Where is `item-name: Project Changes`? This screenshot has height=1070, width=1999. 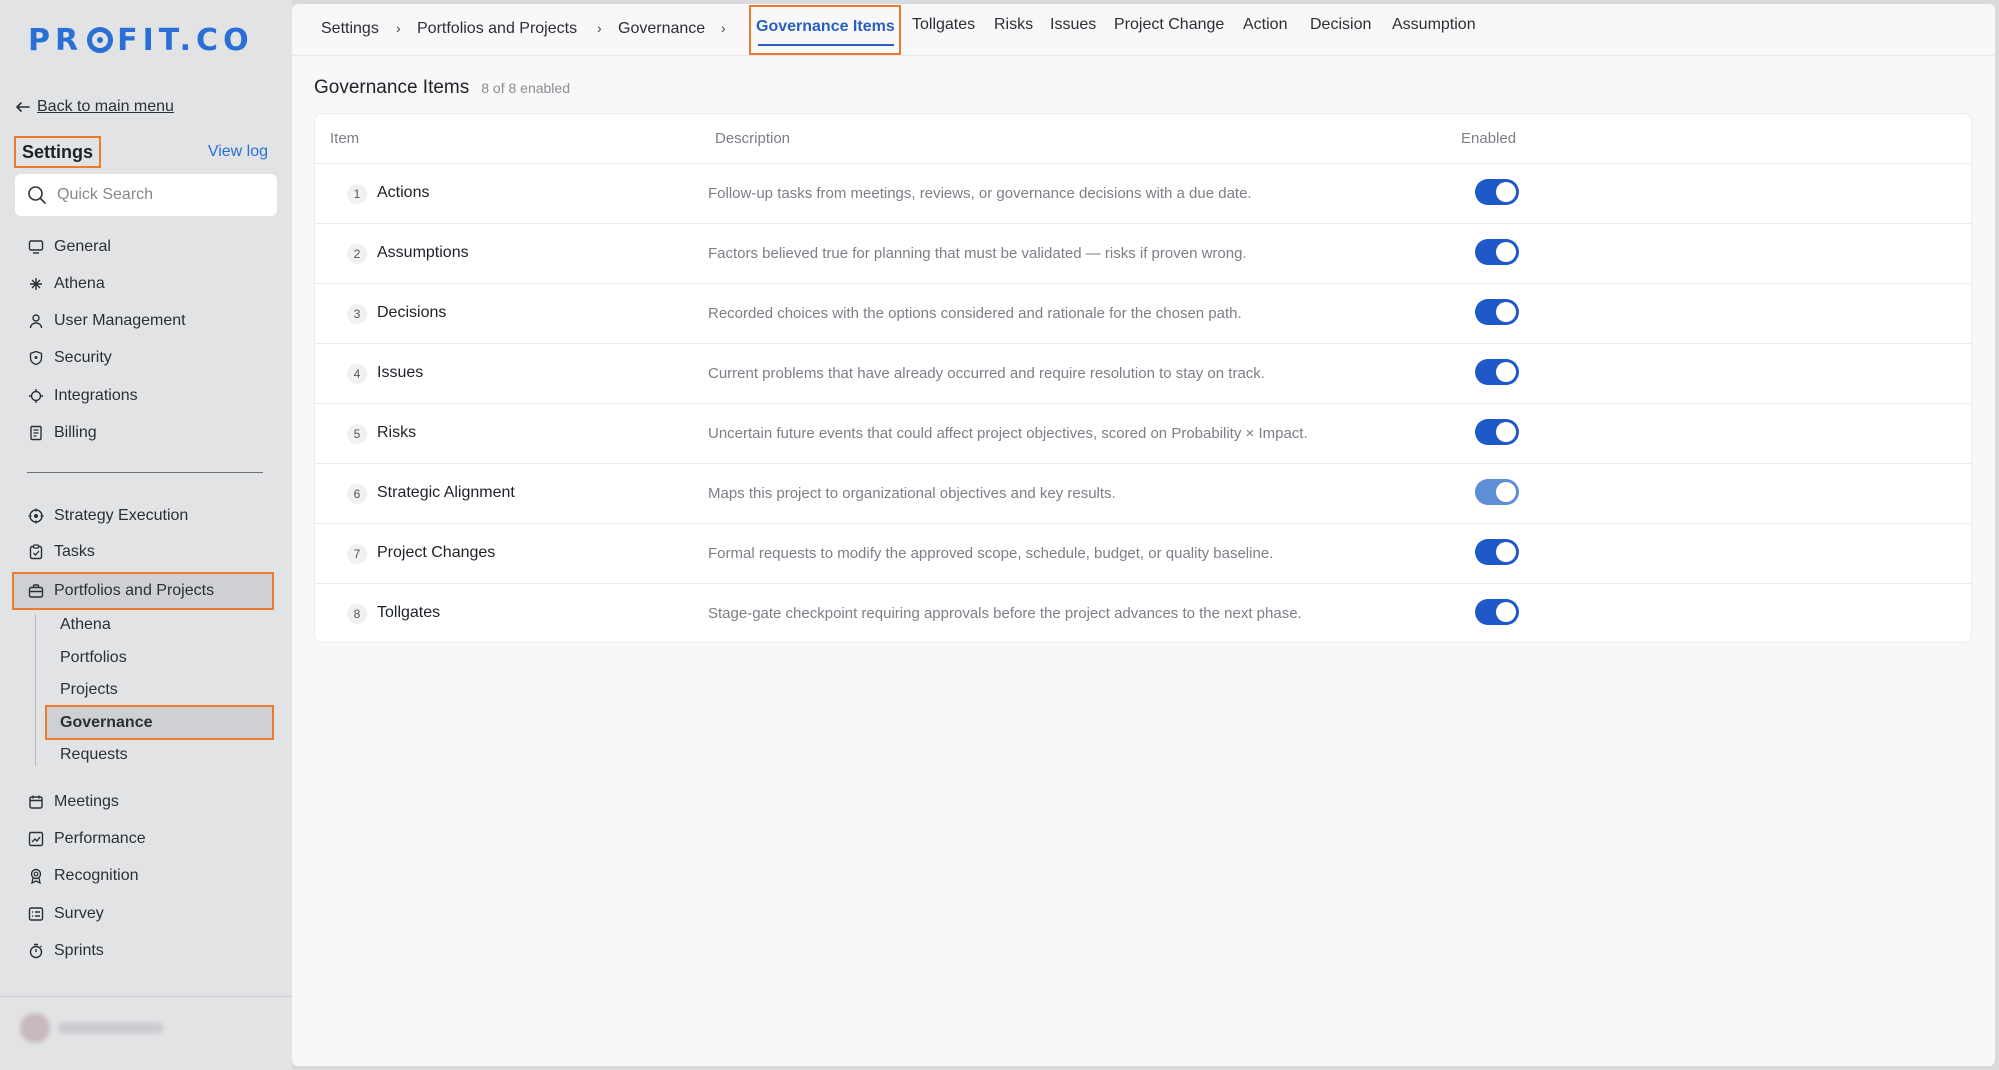 item-name: Project Changes is located at coordinates (436, 552).